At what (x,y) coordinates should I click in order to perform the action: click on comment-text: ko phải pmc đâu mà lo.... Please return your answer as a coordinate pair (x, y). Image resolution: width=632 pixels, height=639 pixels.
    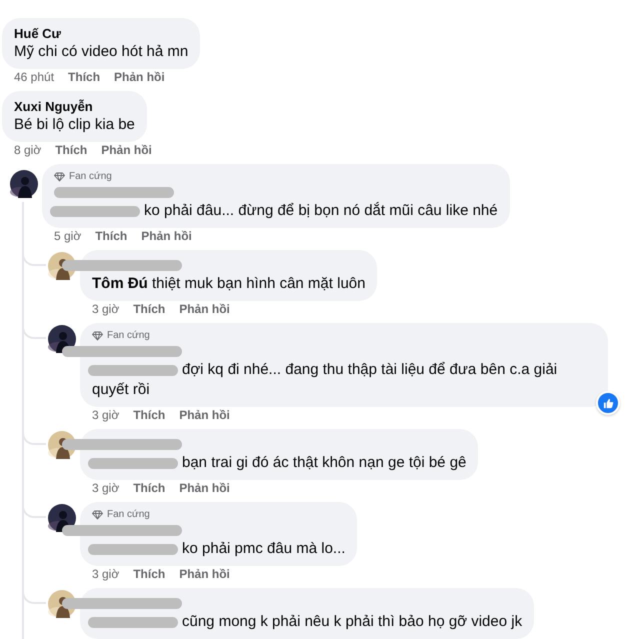
    Looking at the image, I should click on (264, 548).